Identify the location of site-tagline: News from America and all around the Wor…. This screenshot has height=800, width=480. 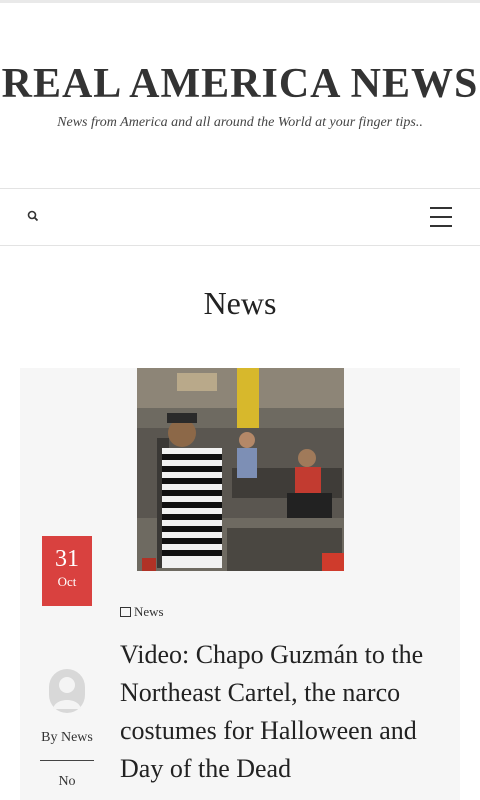
(240, 122).